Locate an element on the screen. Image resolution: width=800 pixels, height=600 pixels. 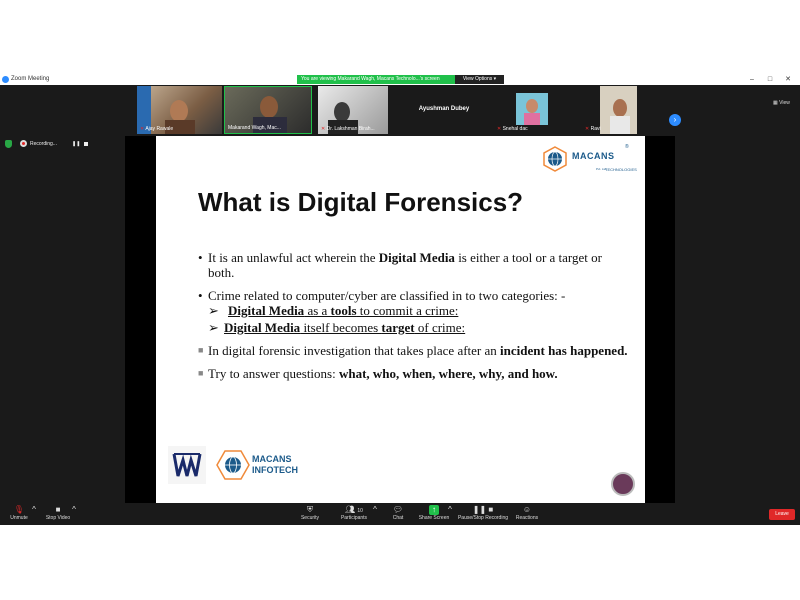
stop-recording-icon is located at coordinates (86, 144).